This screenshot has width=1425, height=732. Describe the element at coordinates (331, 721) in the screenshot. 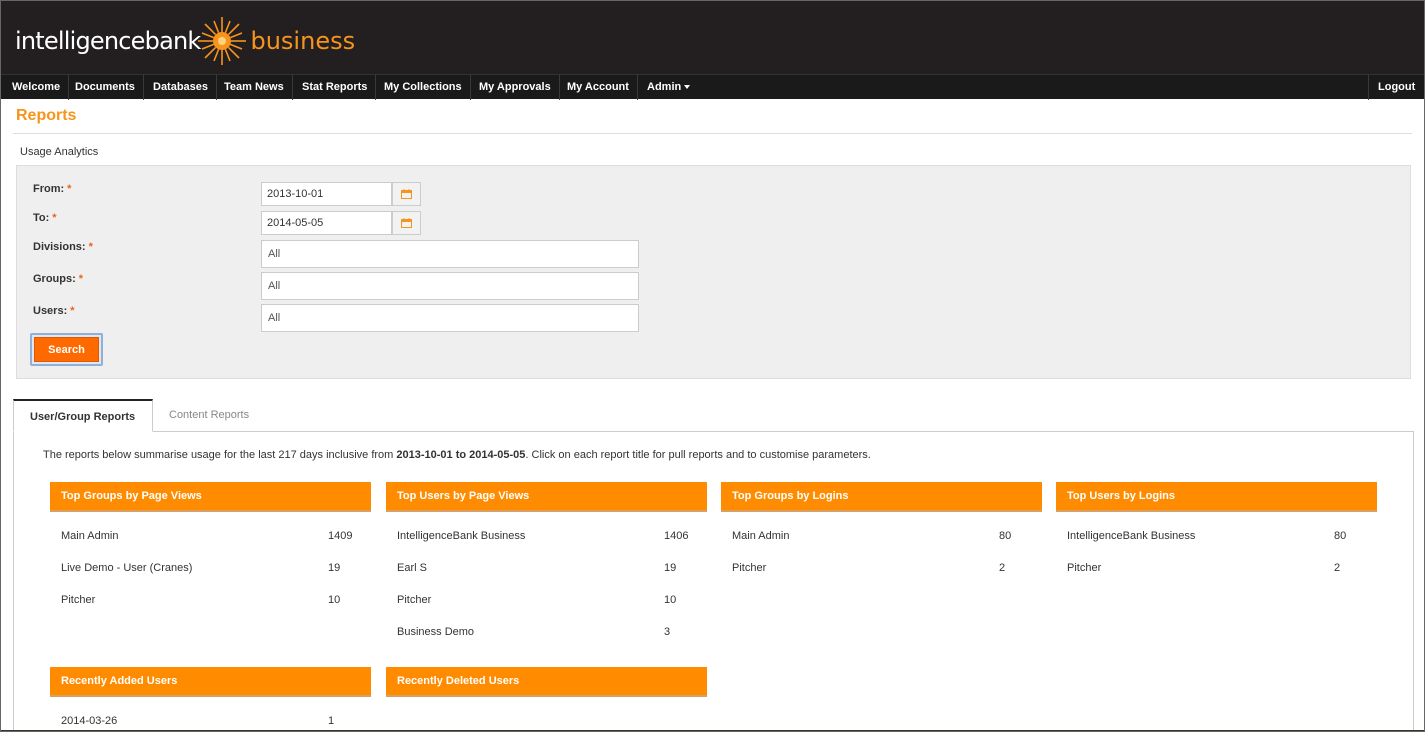

I see `list-item-value: 1` at that location.